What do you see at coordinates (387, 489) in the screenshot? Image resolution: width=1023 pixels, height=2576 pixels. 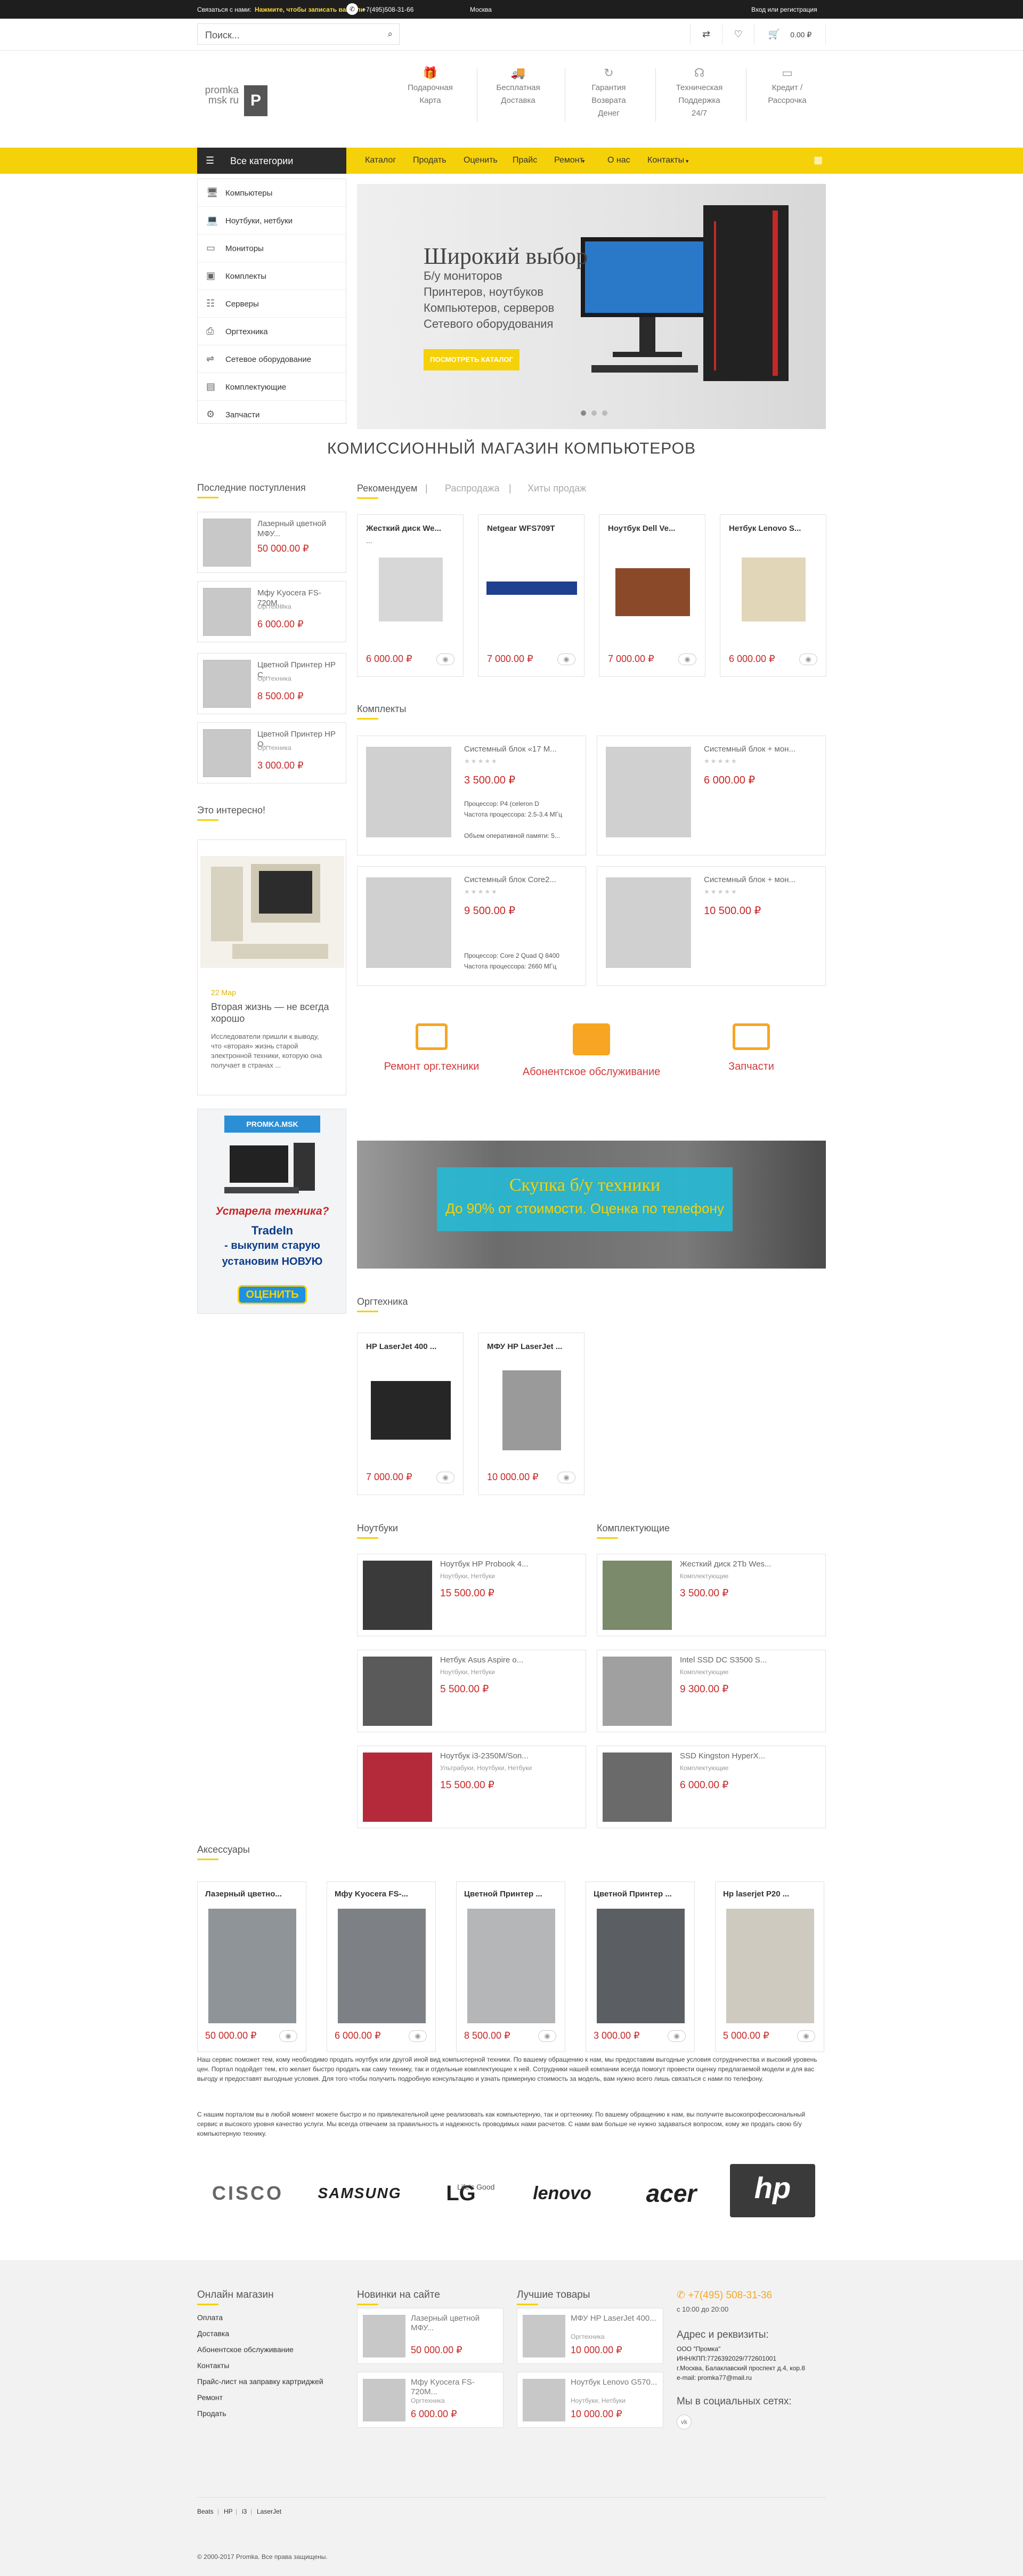 I see `tab-recommended: Рекомендуем` at bounding box center [387, 489].